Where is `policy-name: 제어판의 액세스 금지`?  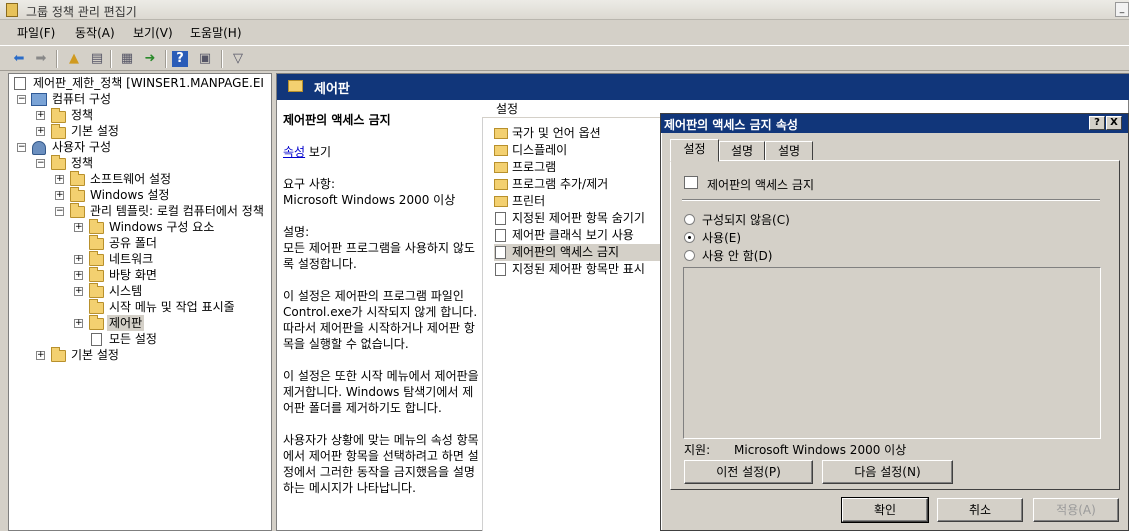 policy-name: 제어판의 액세스 금지 is located at coordinates (760, 185).